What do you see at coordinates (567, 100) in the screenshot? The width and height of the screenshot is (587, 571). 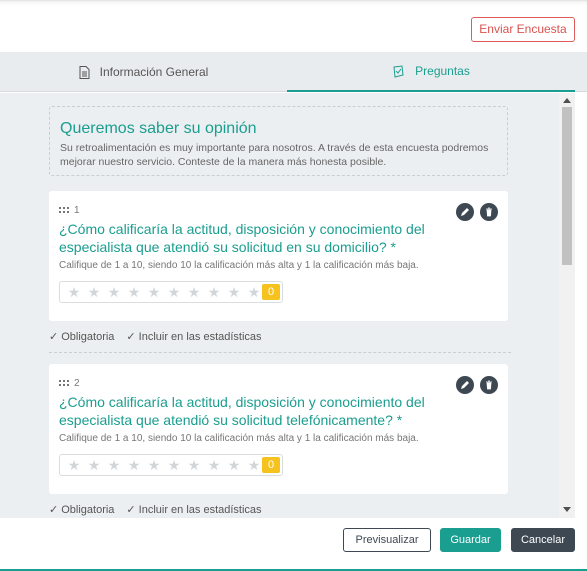 I see `scroll-up-icon` at bounding box center [567, 100].